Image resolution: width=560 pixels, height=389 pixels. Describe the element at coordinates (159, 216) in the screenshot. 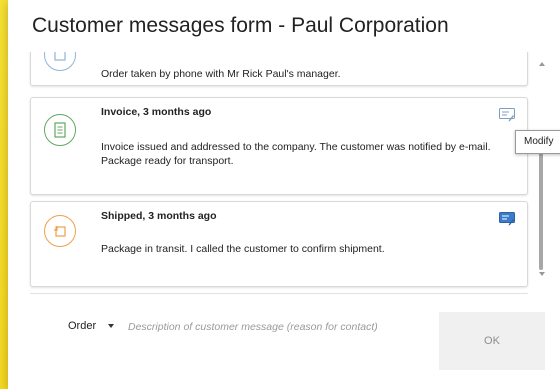

I see `message-header: Shipped, 3 months ago` at that location.